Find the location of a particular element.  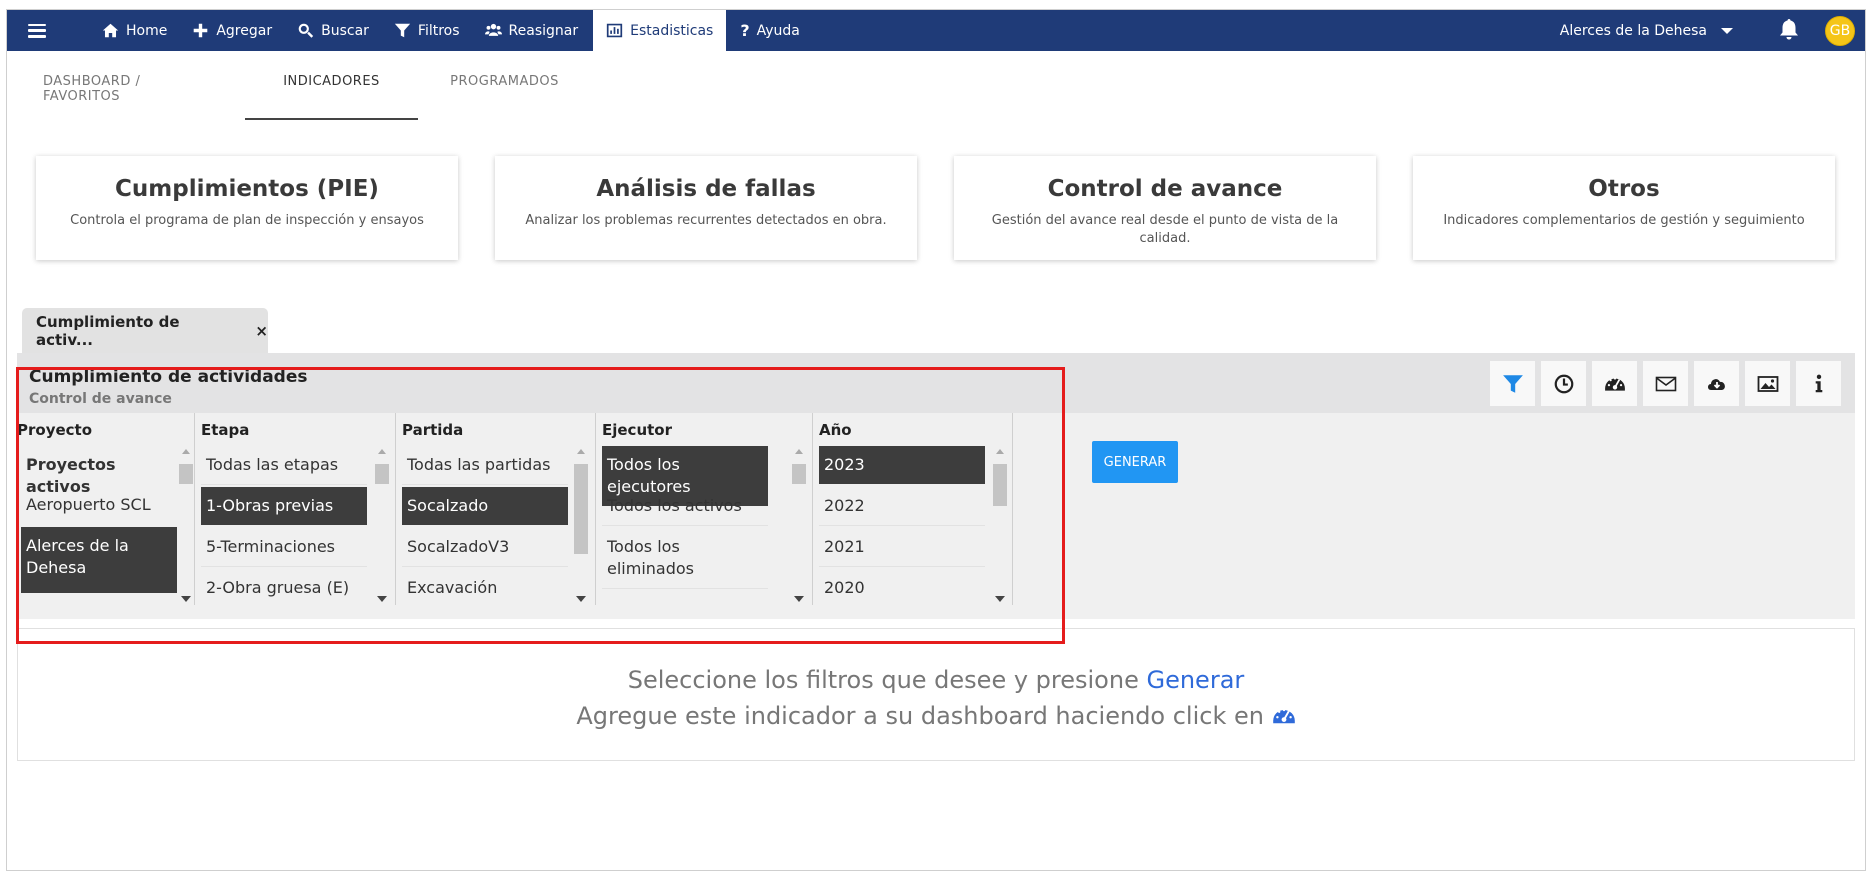

project-selector: Alerces de la Dehesa is located at coordinates (1646, 31).